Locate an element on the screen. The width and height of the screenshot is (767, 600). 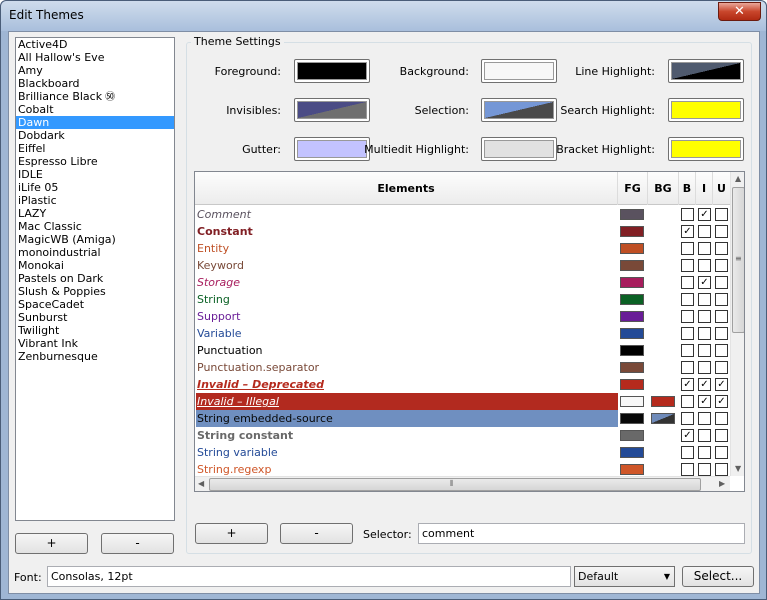
theme-item: Brilliance Black ㊿ is located at coordinates (95, 96).